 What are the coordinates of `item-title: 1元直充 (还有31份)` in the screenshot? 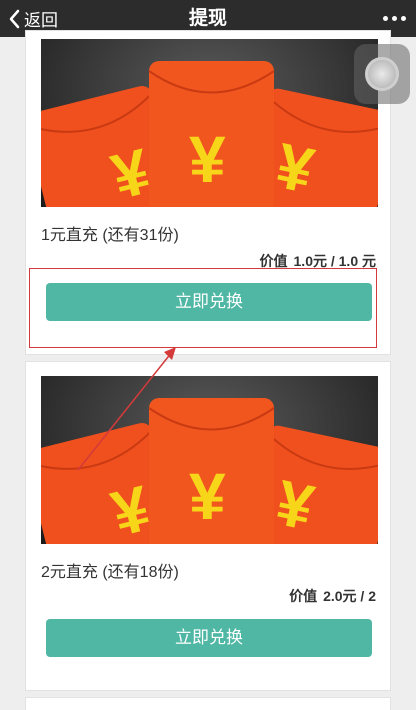 It's located at (110, 235).